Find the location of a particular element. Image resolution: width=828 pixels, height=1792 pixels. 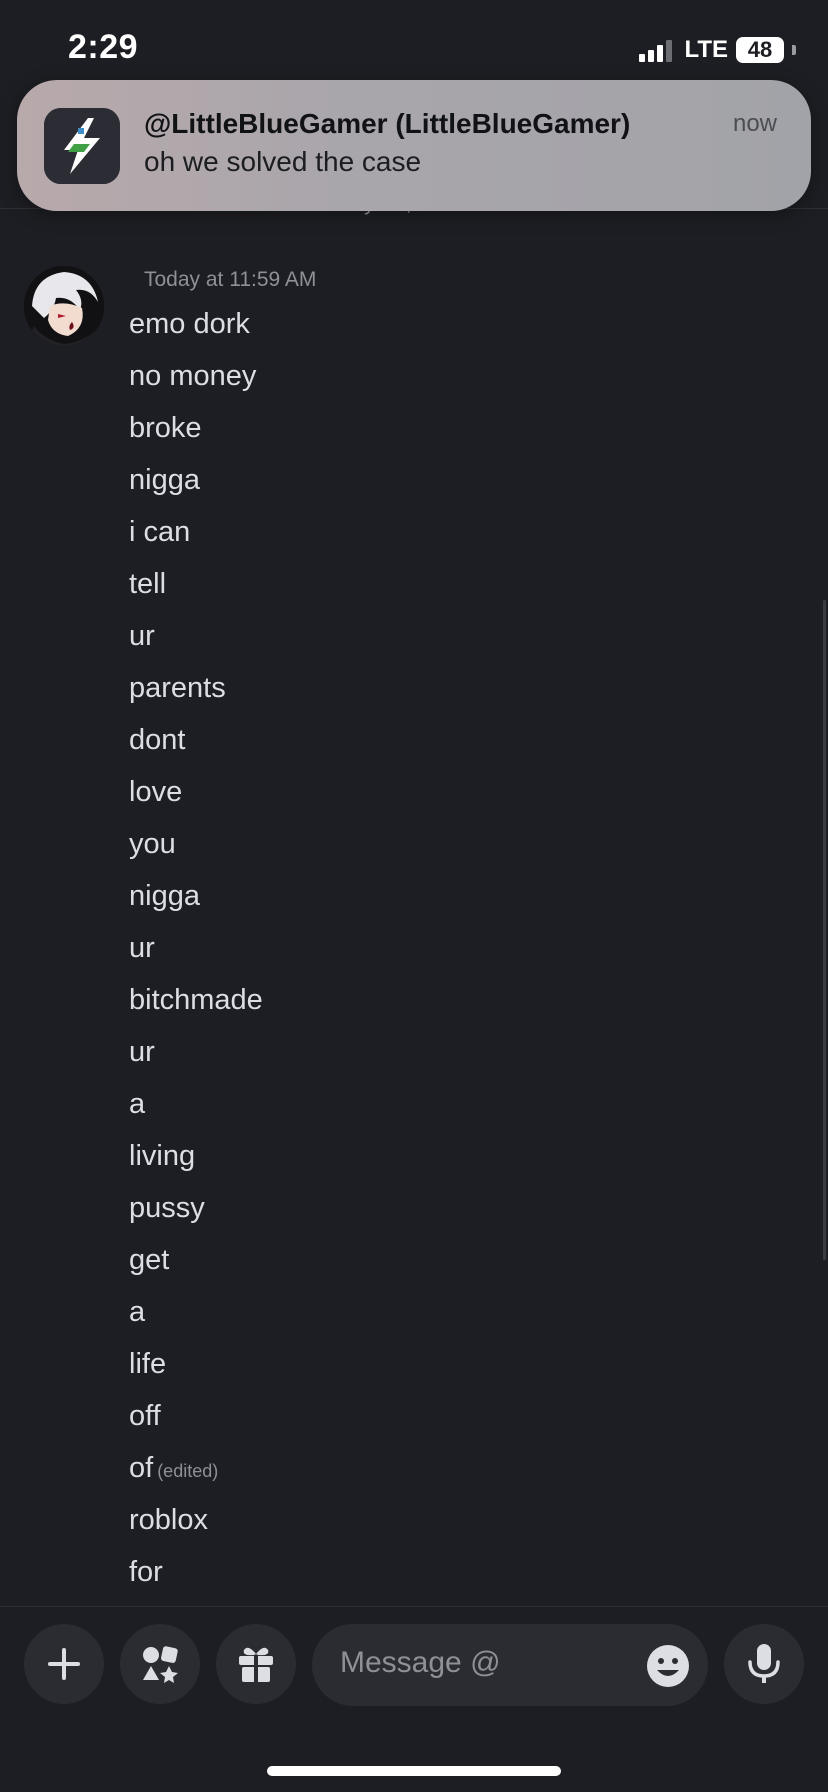

message-line-text: love is located at coordinates (156, 792).